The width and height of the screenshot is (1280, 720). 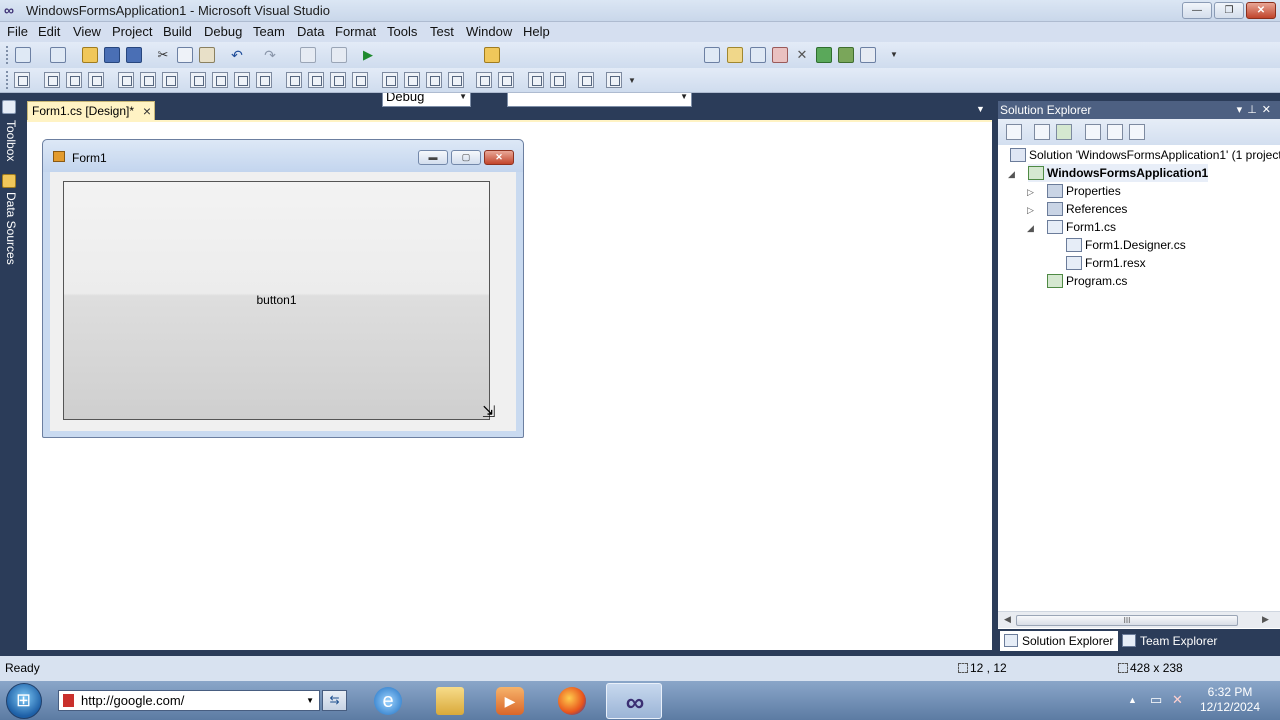 I want to click on navigate-backward-icon, so click(x=308, y=55).